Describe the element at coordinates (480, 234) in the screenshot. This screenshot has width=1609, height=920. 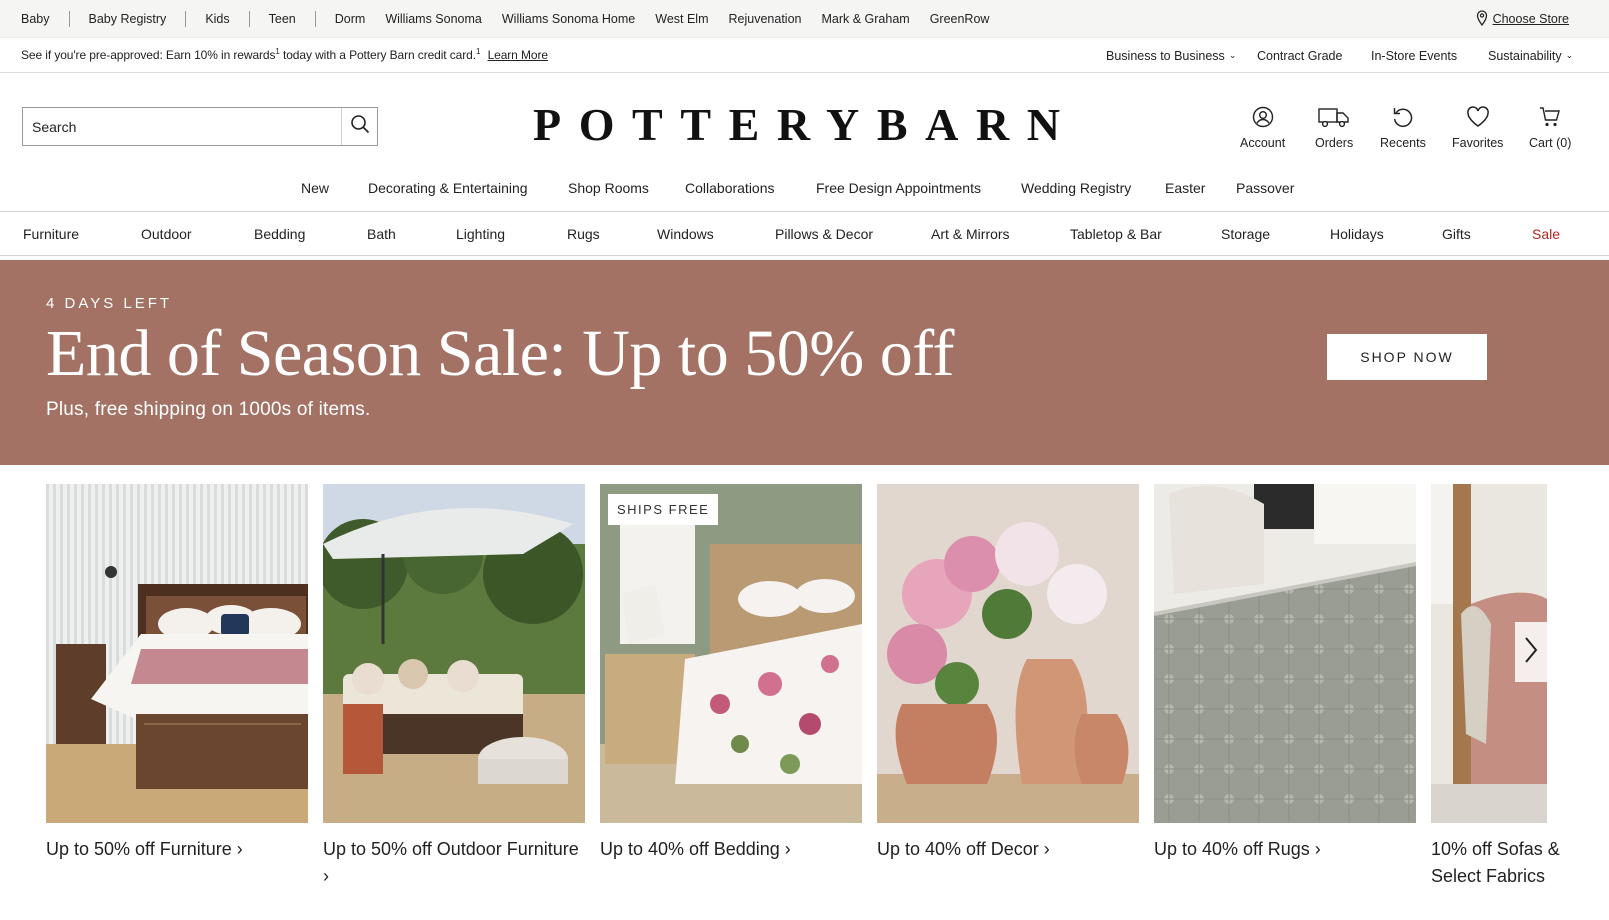
I see `nav-lighting: Lighting` at that location.